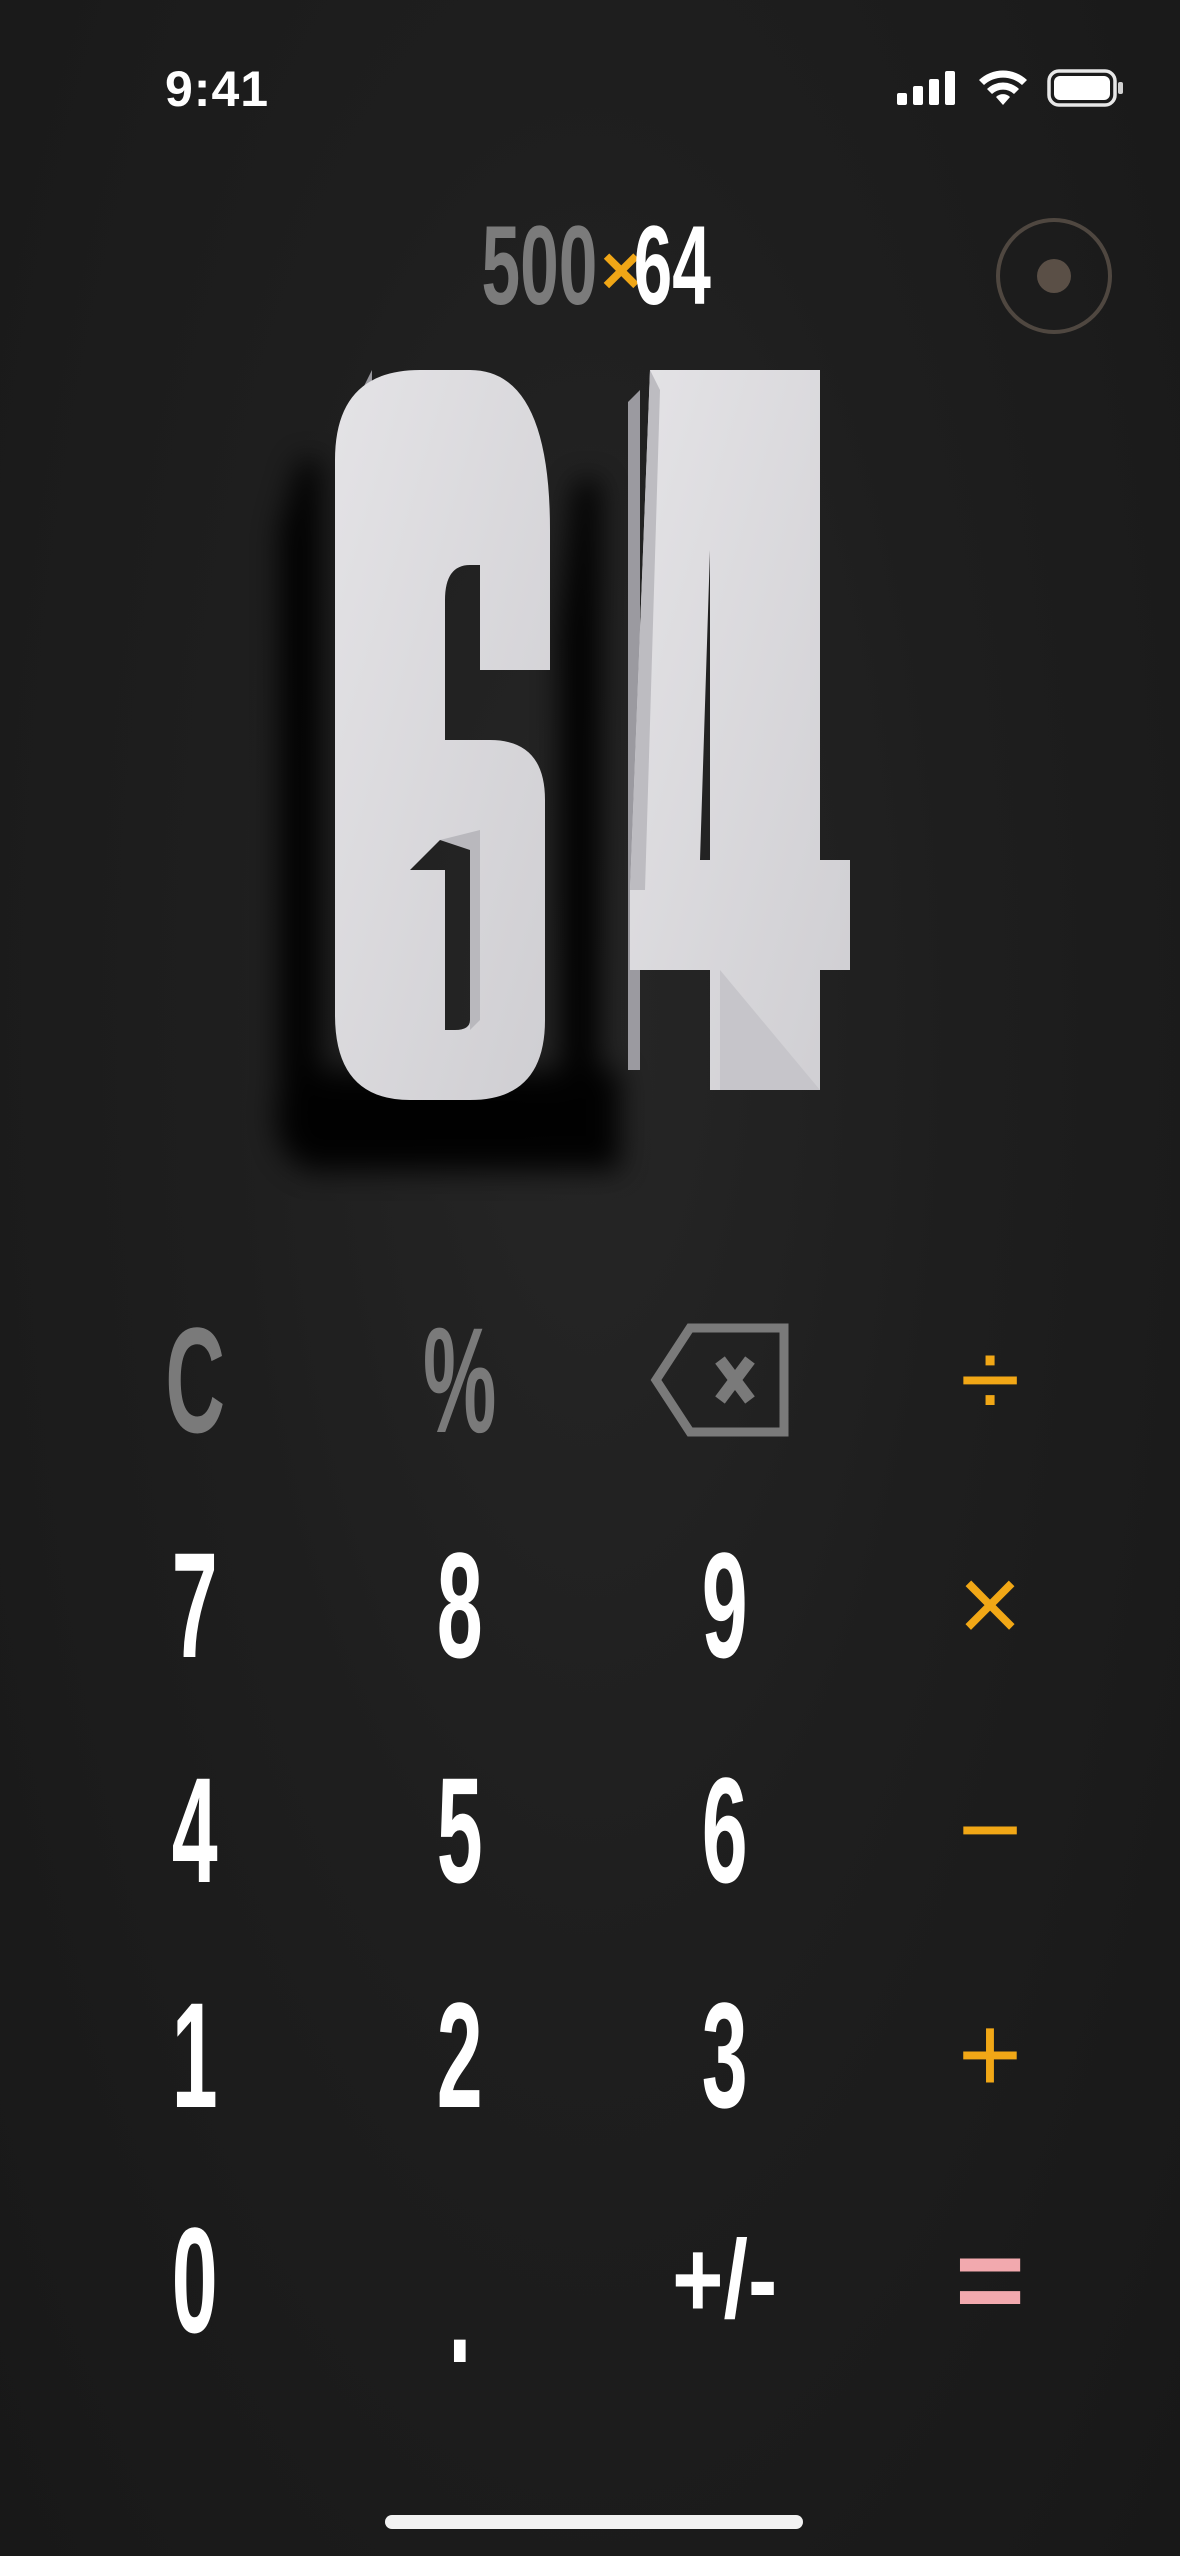 This screenshot has width=1180, height=2556. Describe the element at coordinates (1003, 90) in the screenshot. I see `wifi-icon` at that location.